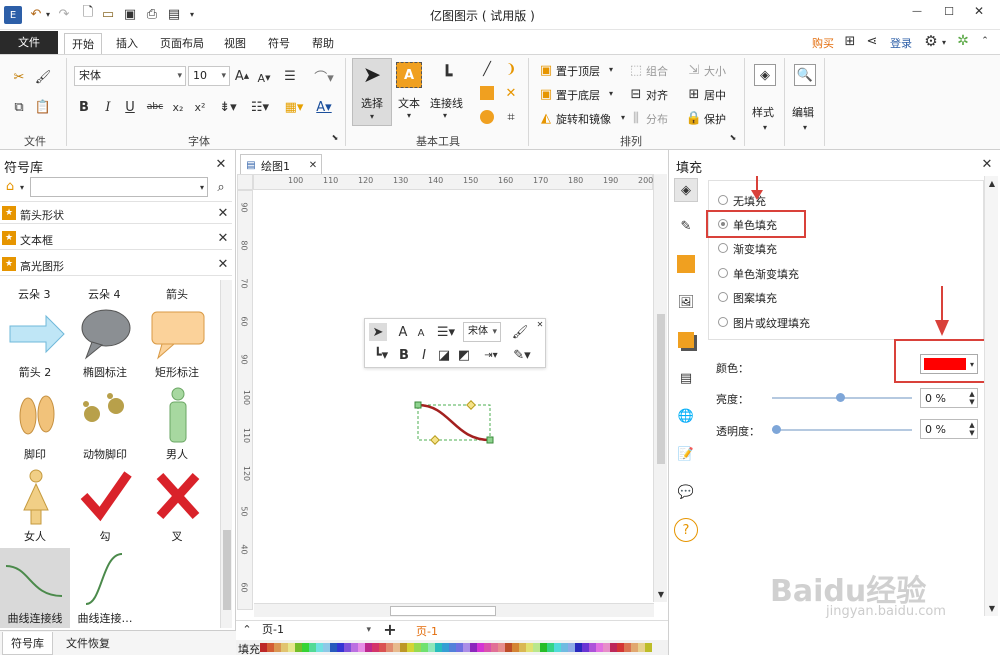 The width and height of the screenshot is (1000, 655). Describe the element at coordinates (390, 629) in the screenshot. I see `add-page-icon: +` at that location.